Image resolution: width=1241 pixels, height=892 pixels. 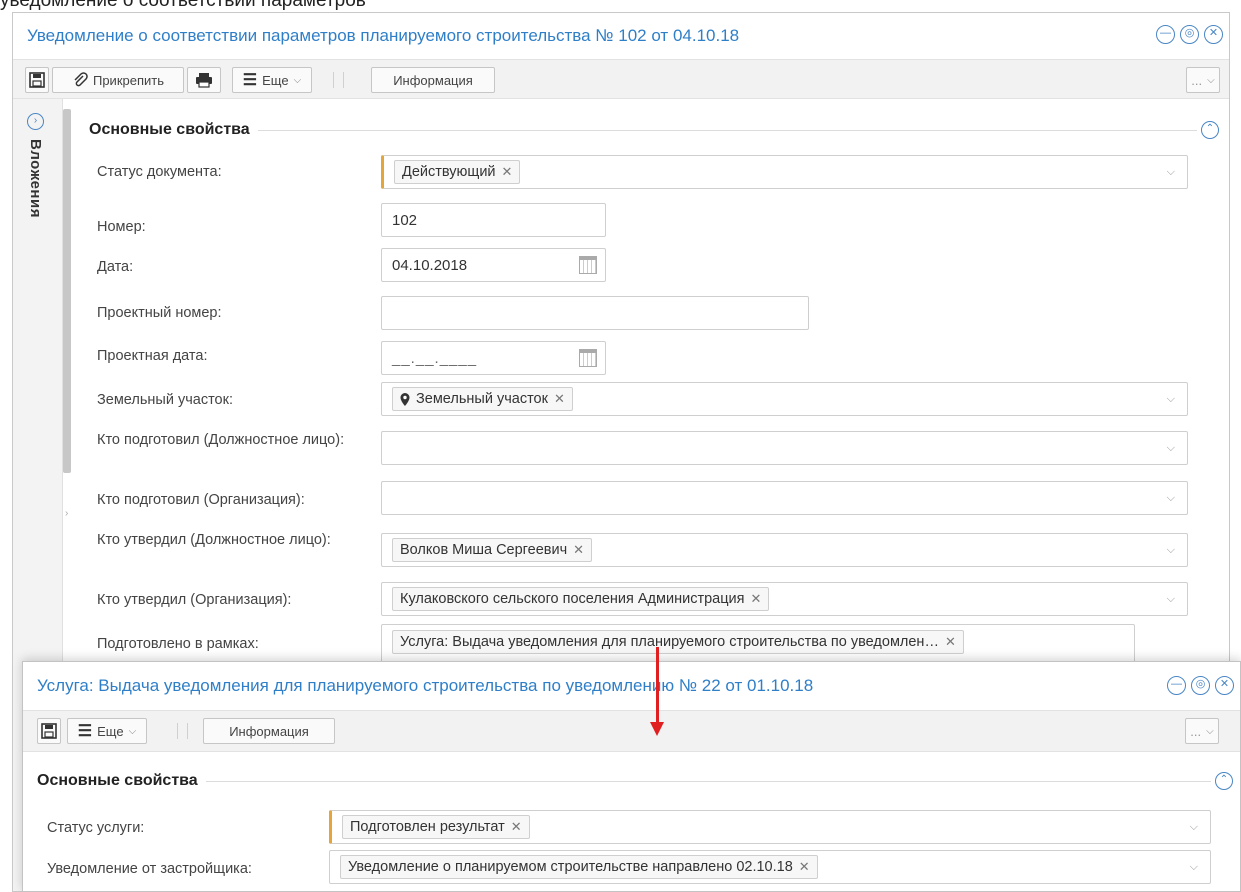 What do you see at coordinates (493, 265) in the screenshot?
I see `date-field: 04.10.2018` at bounding box center [493, 265].